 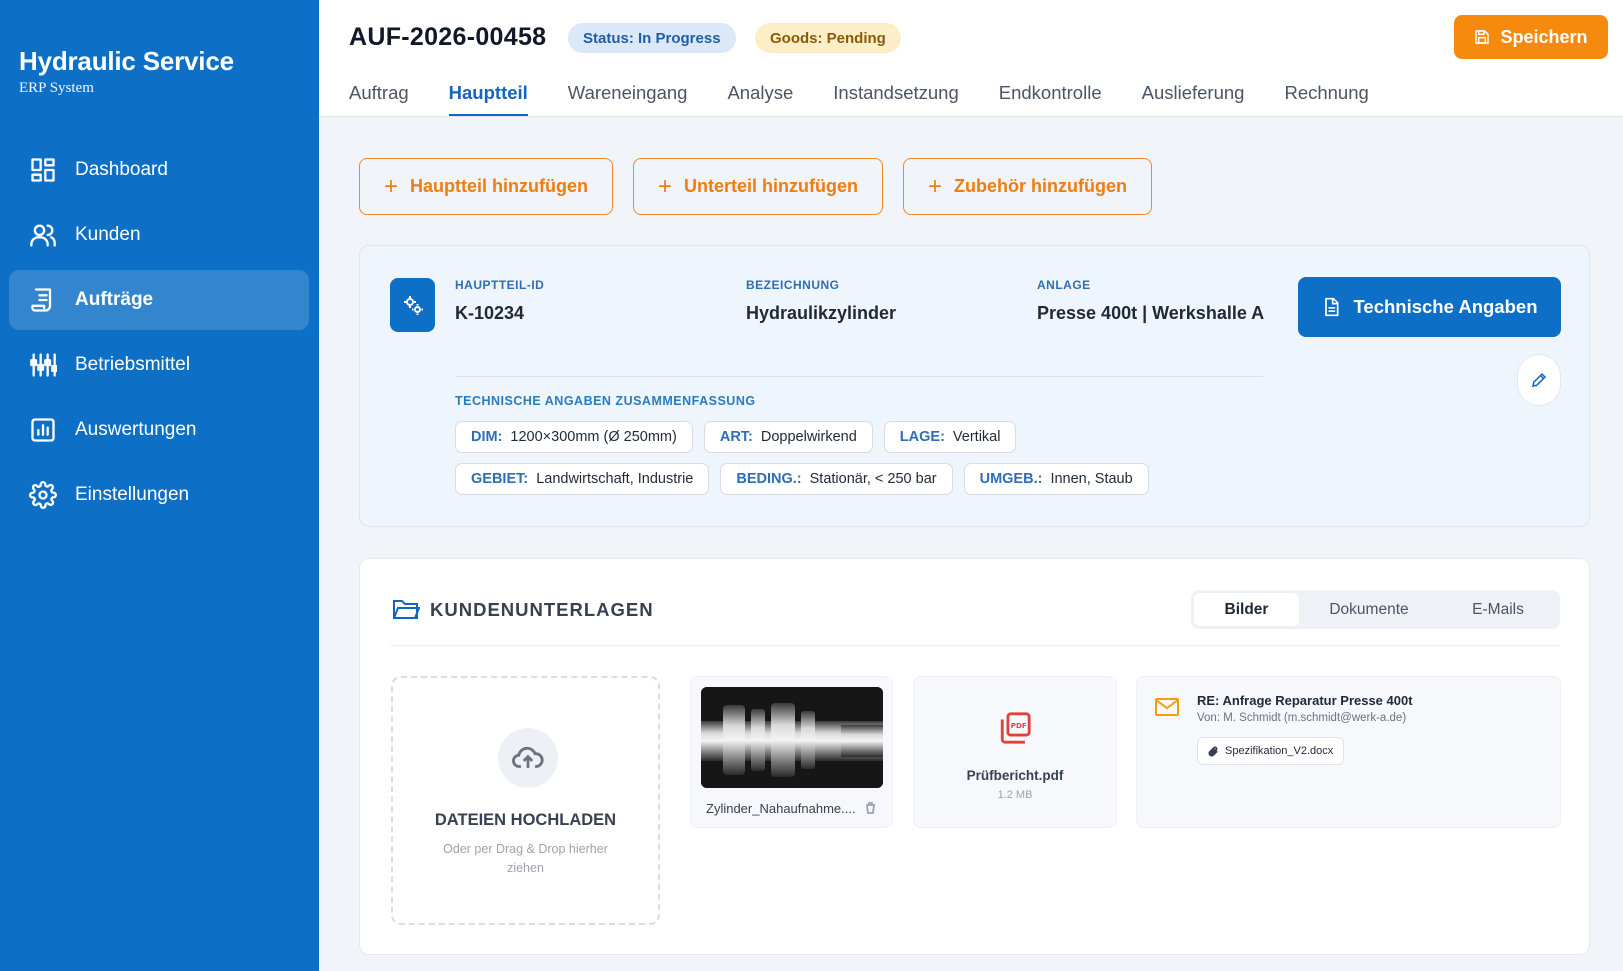 What do you see at coordinates (499, 186) in the screenshot?
I see `add-main-part-label: Hauptteil hinzufügen` at bounding box center [499, 186].